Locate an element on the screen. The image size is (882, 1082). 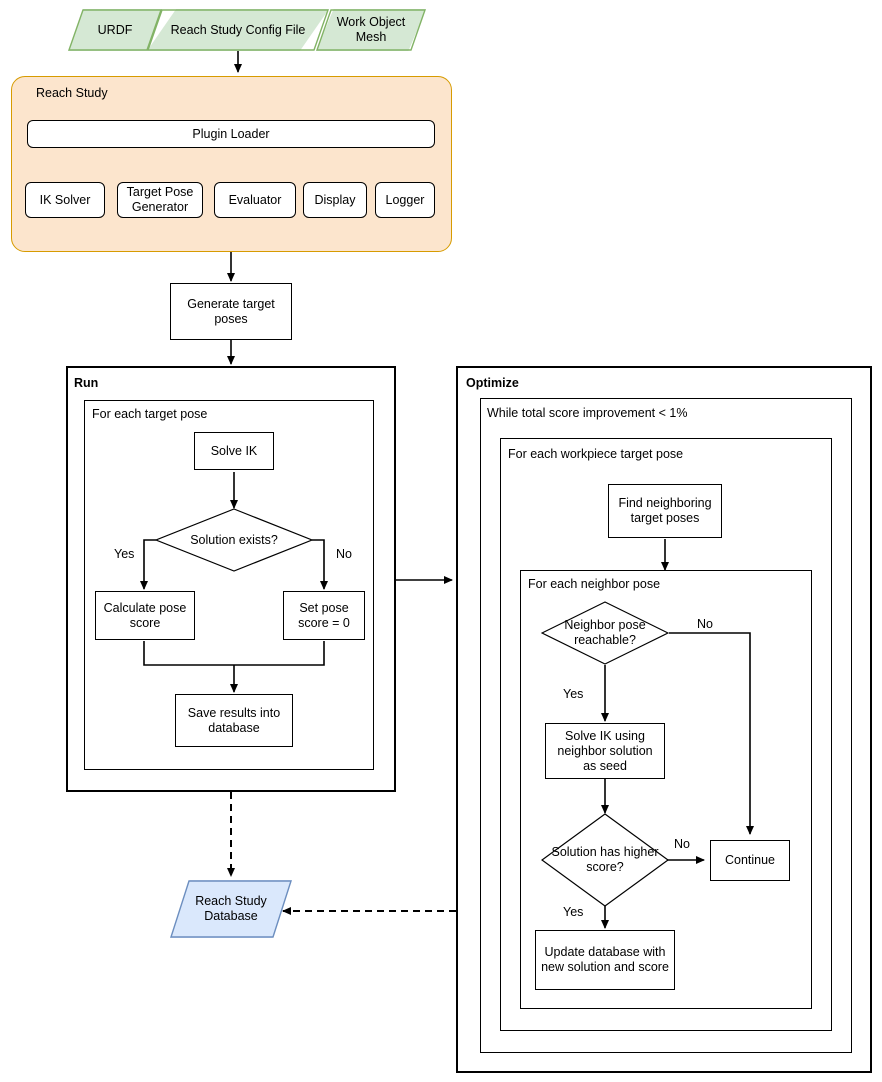
find-neighboring-poses-label: Find neighboring target poses is located at coordinates (665, 510).